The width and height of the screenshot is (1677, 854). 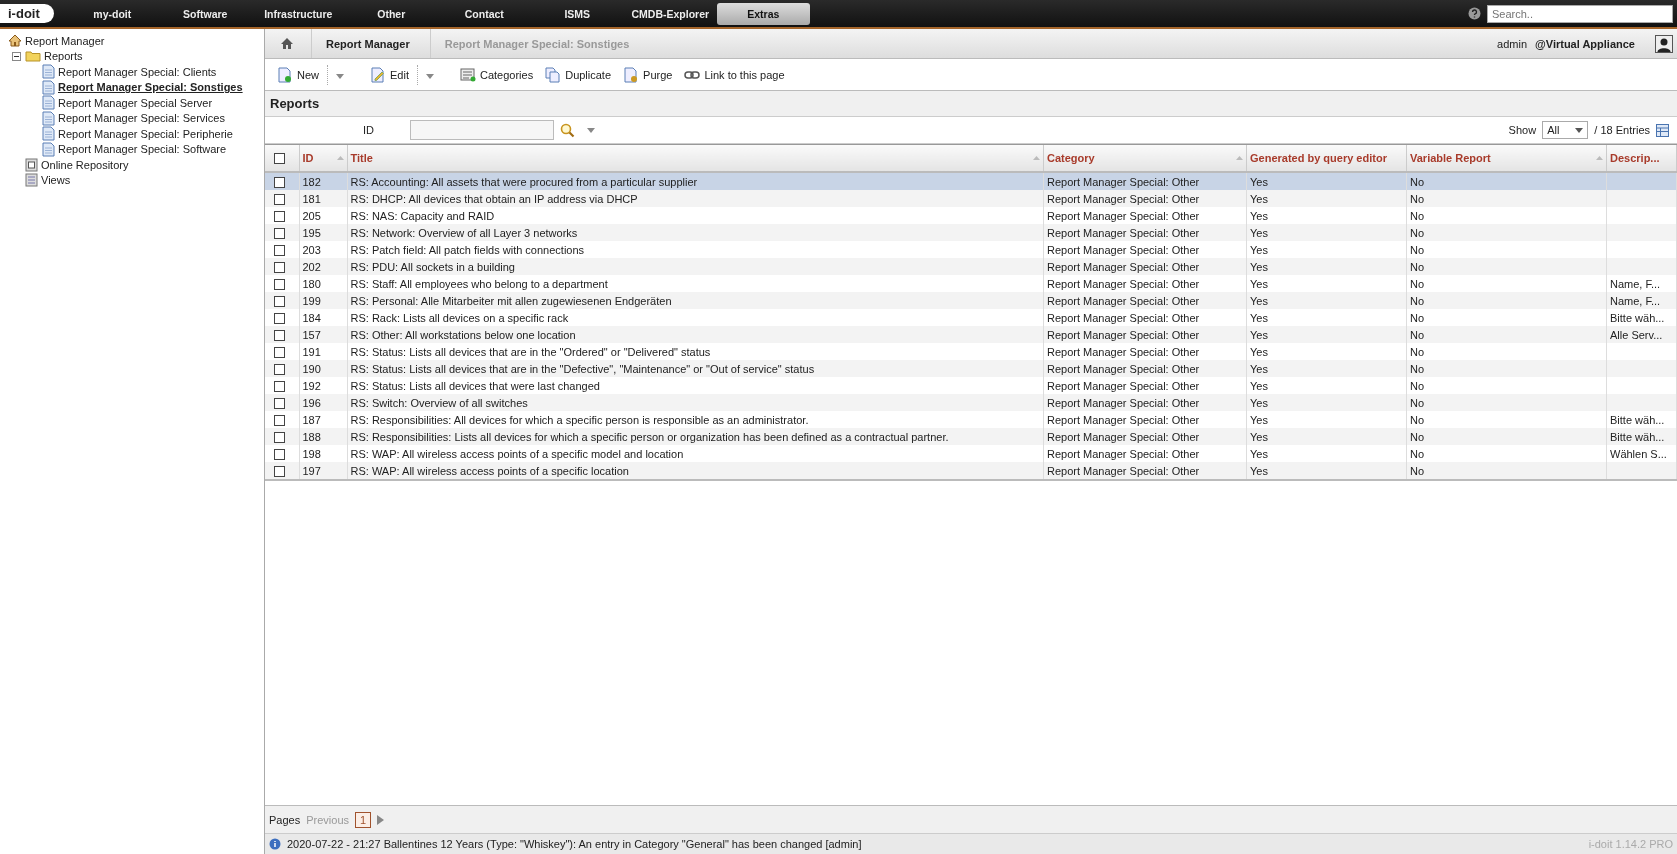 What do you see at coordinates (591, 130) in the screenshot?
I see `caret-icon` at bounding box center [591, 130].